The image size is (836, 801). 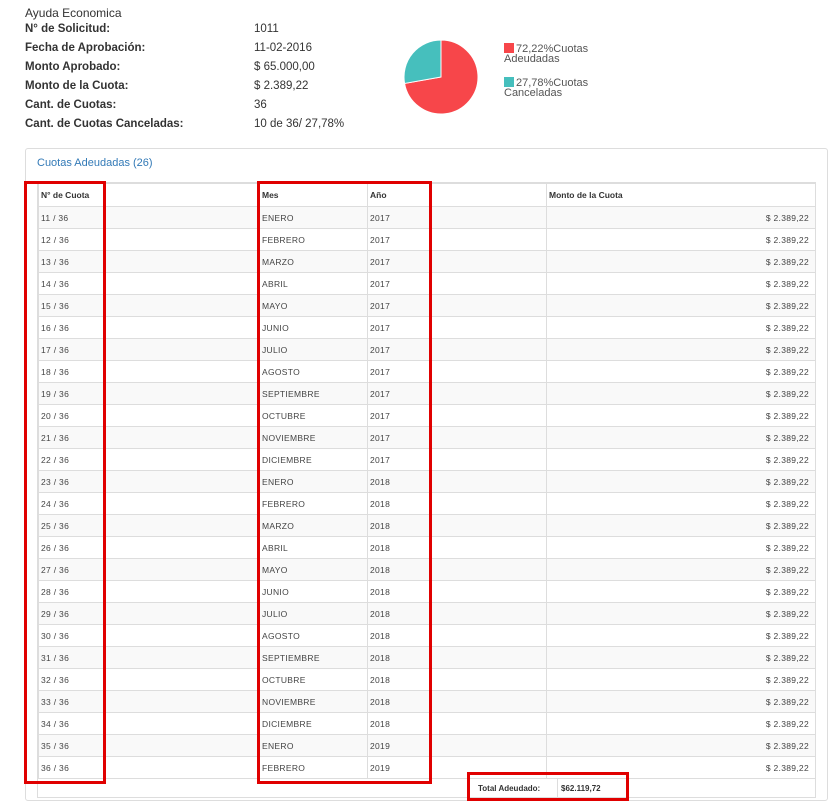 What do you see at coordinates (457, 195) in the screenshot?
I see `col-header-anio: Año` at bounding box center [457, 195].